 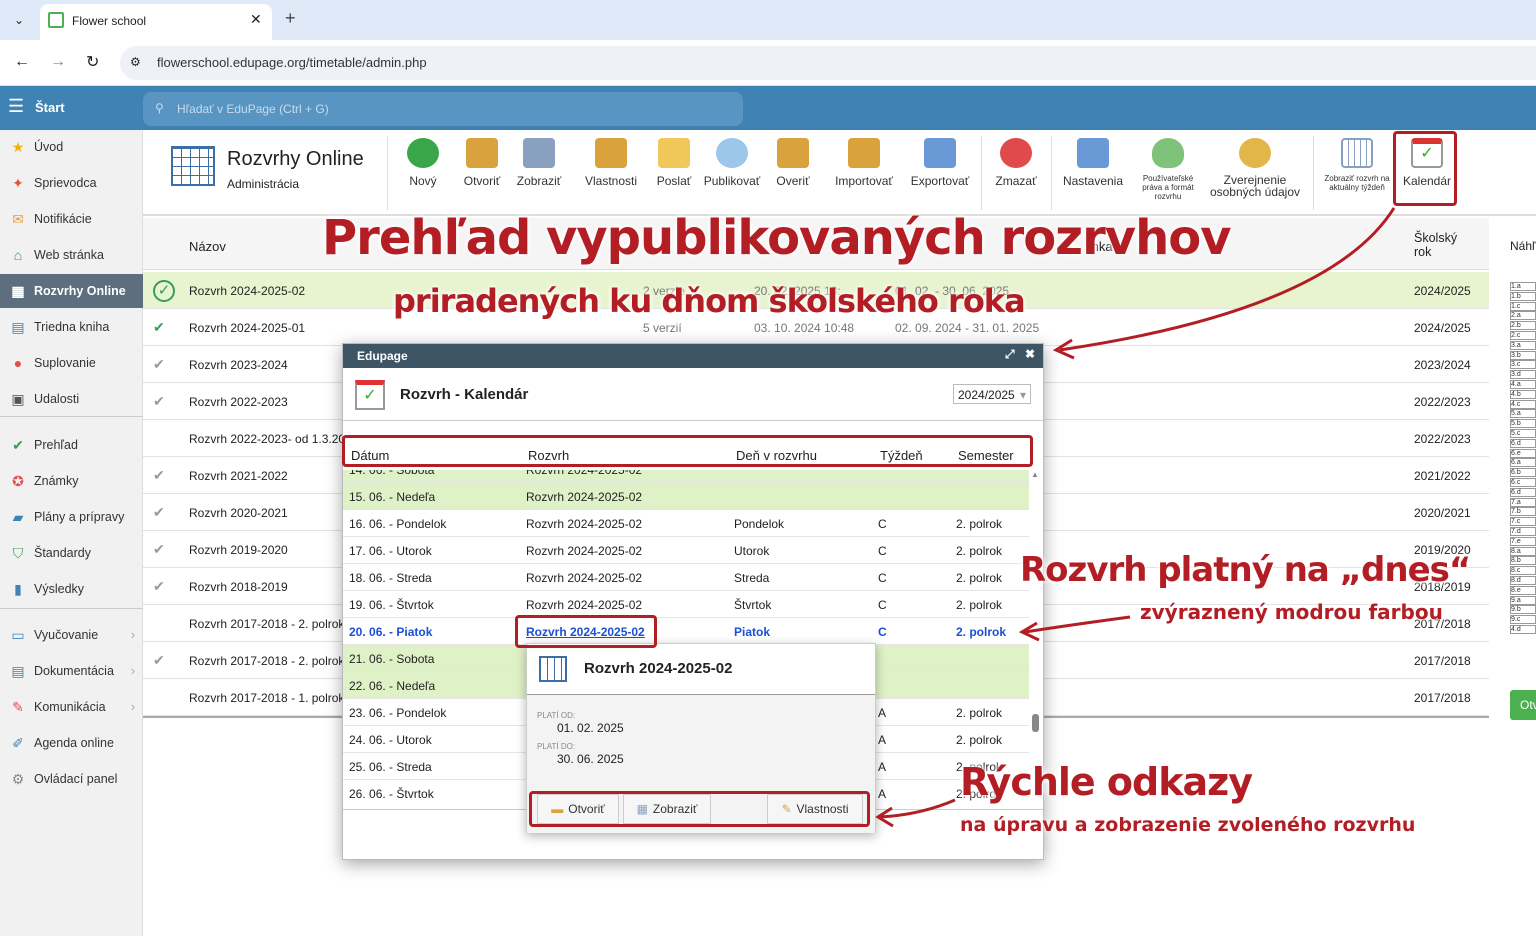 What do you see at coordinates (776, 238) in the screenshot?
I see `annotation-title: Prehľad vypublikovaných rozrvhov` at bounding box center [776, 238].